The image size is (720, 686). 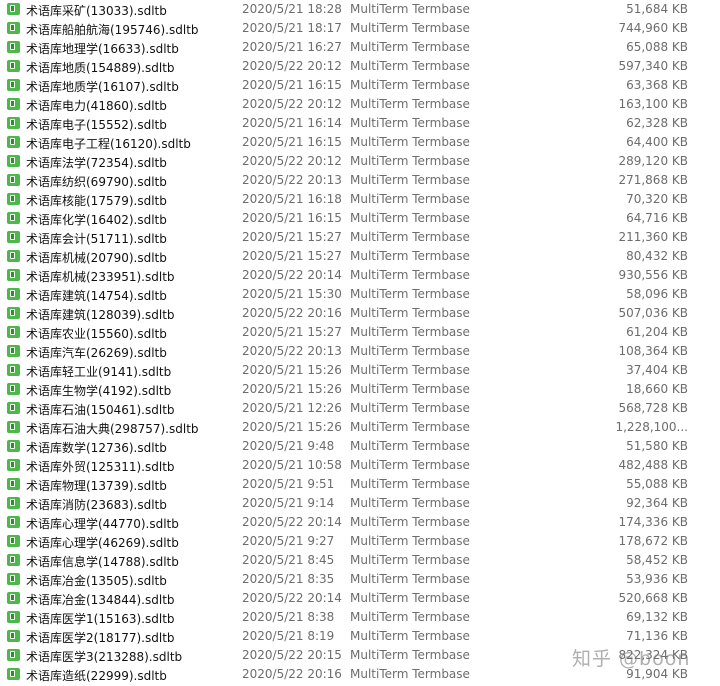 I want to click on file-date-modified: 2020/5/21 9:27, so click(x=288, y=541).